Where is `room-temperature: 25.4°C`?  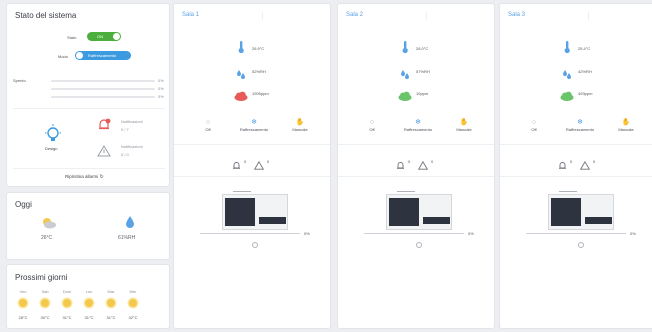 room-temperature: 25.4°C is located at coordinates (584, 48).